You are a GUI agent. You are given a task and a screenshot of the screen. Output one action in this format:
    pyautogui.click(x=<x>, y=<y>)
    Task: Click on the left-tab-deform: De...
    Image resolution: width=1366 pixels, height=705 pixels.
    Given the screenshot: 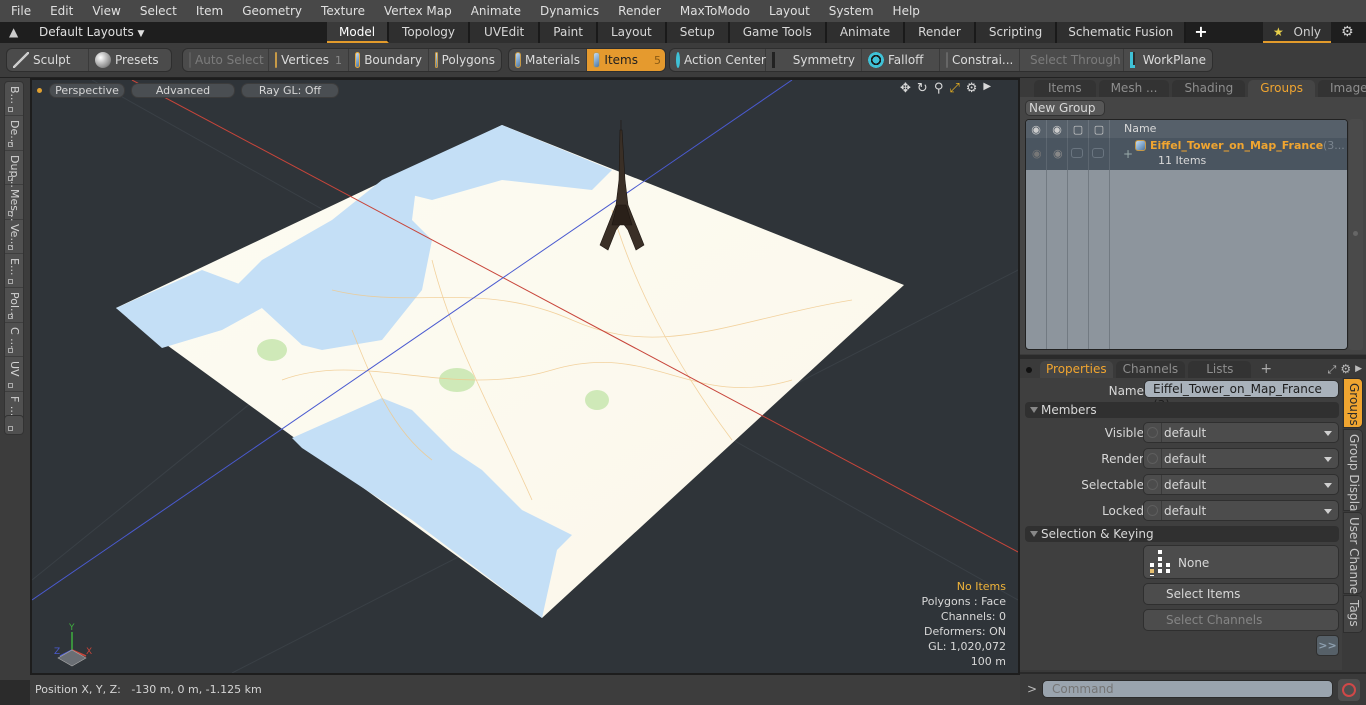 What is the action you would take?
    pyautogui.click(x=14, y=133)
    